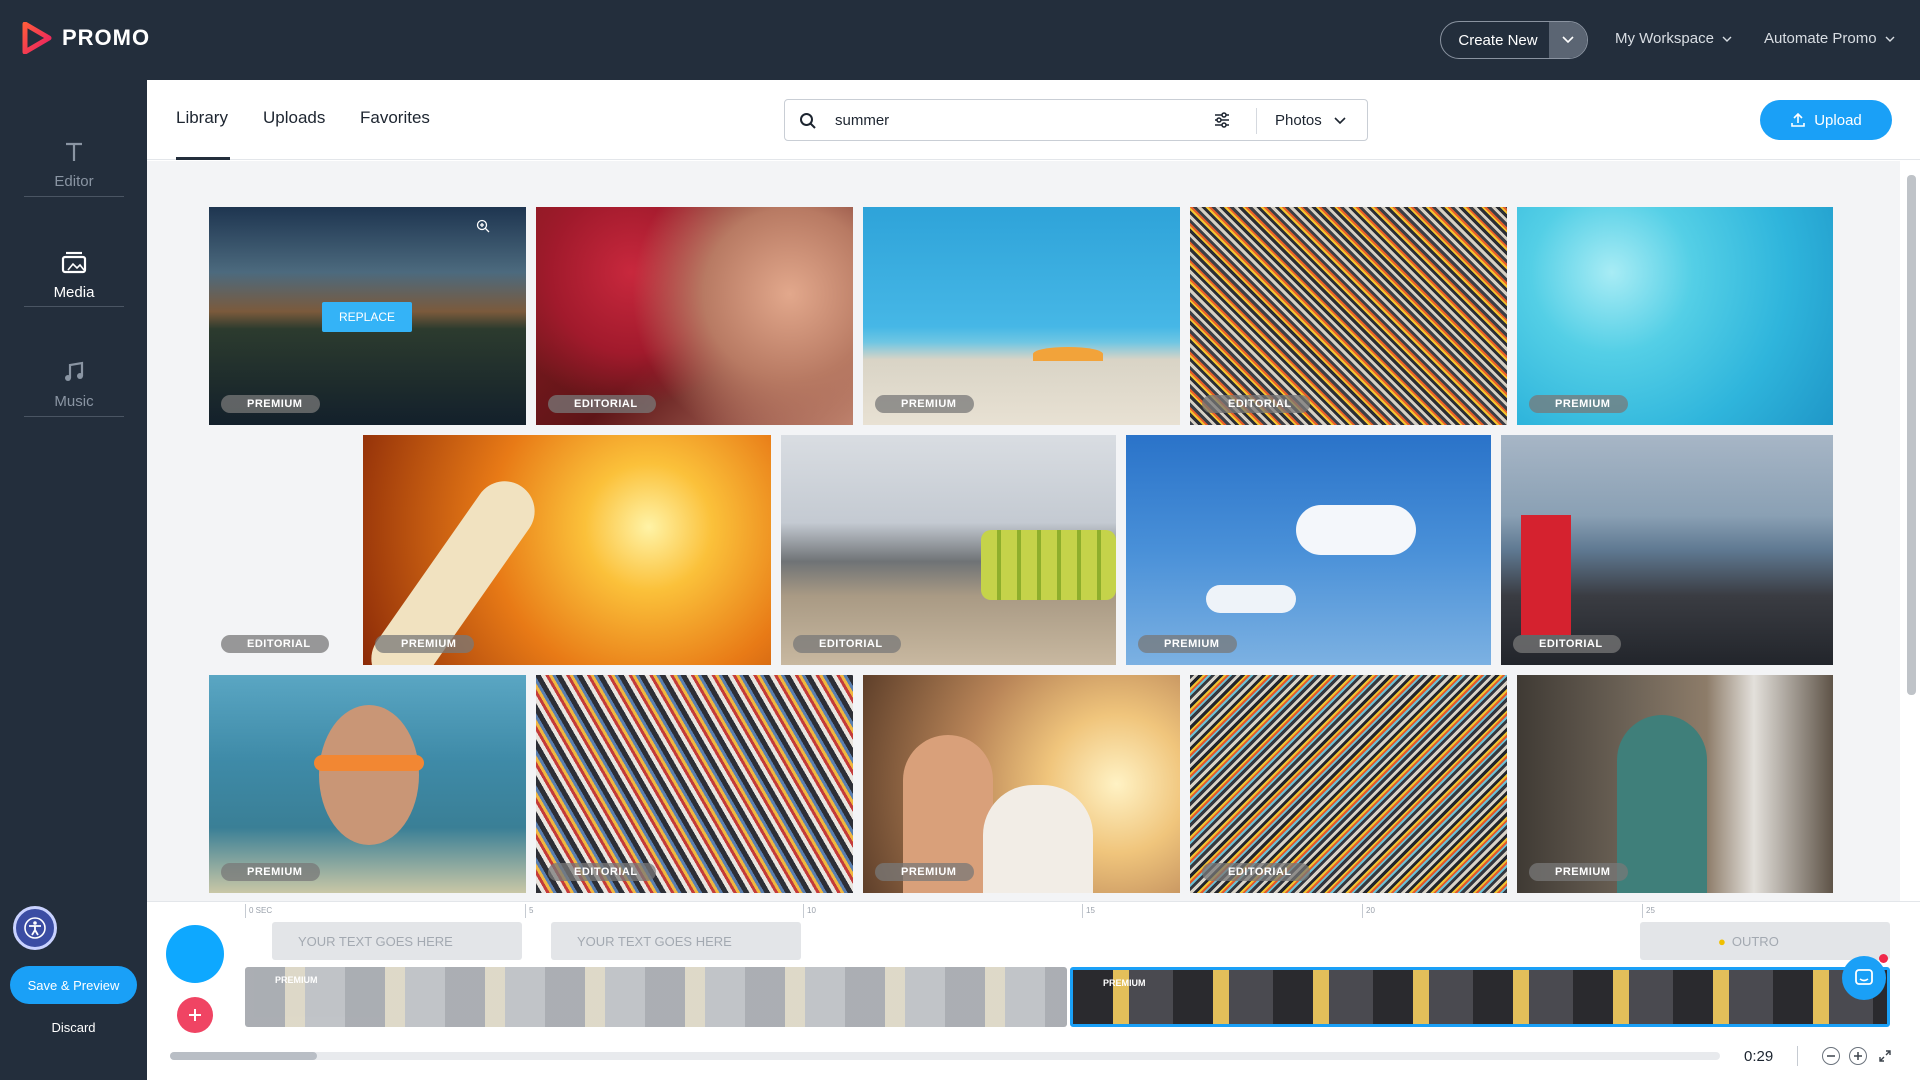  I want to click on active-tab-indicator, so click(203, 158).